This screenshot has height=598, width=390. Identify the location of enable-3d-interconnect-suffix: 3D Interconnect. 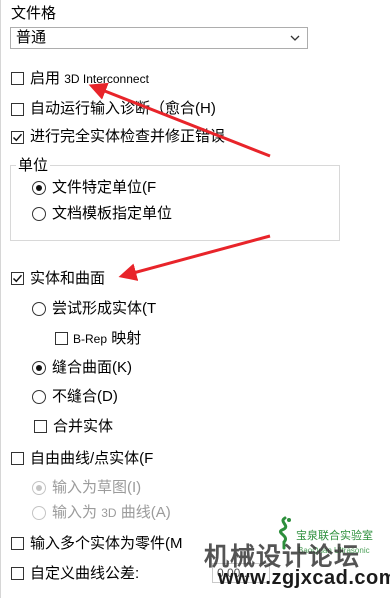
(106, 79).